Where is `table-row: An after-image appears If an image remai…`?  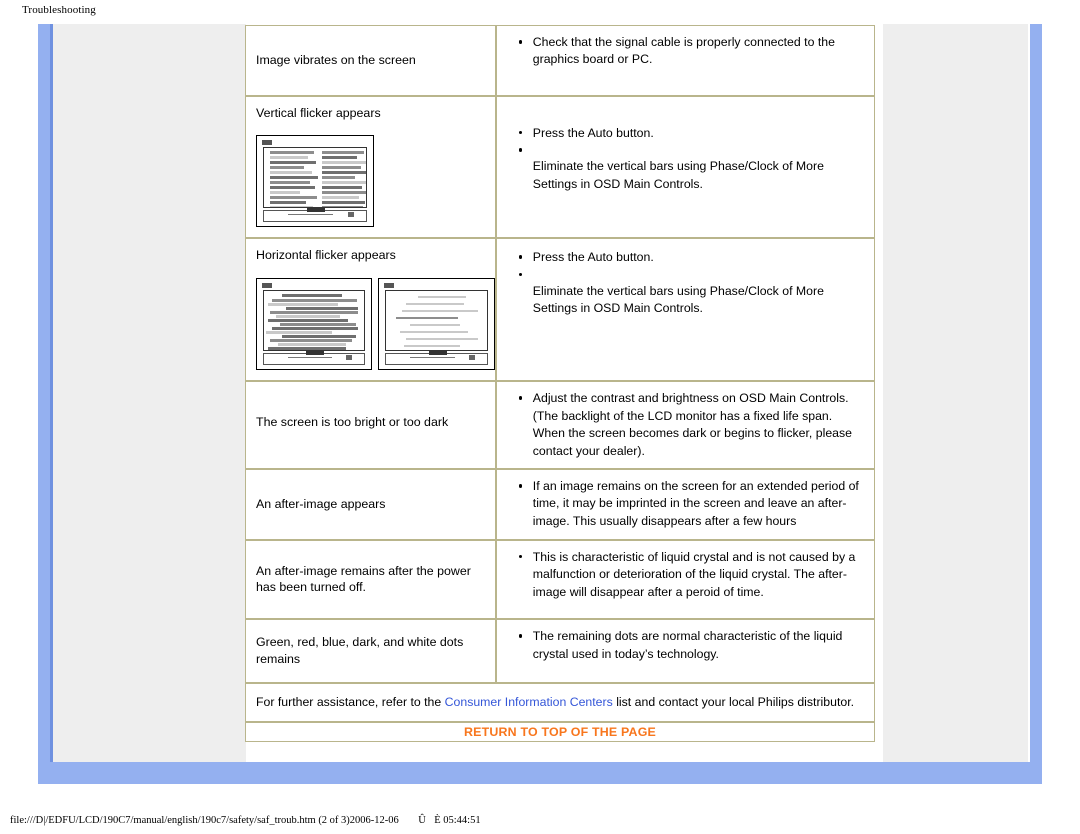 table-row: An after-image appears If an image remai… is located at coordinates (560, 504).